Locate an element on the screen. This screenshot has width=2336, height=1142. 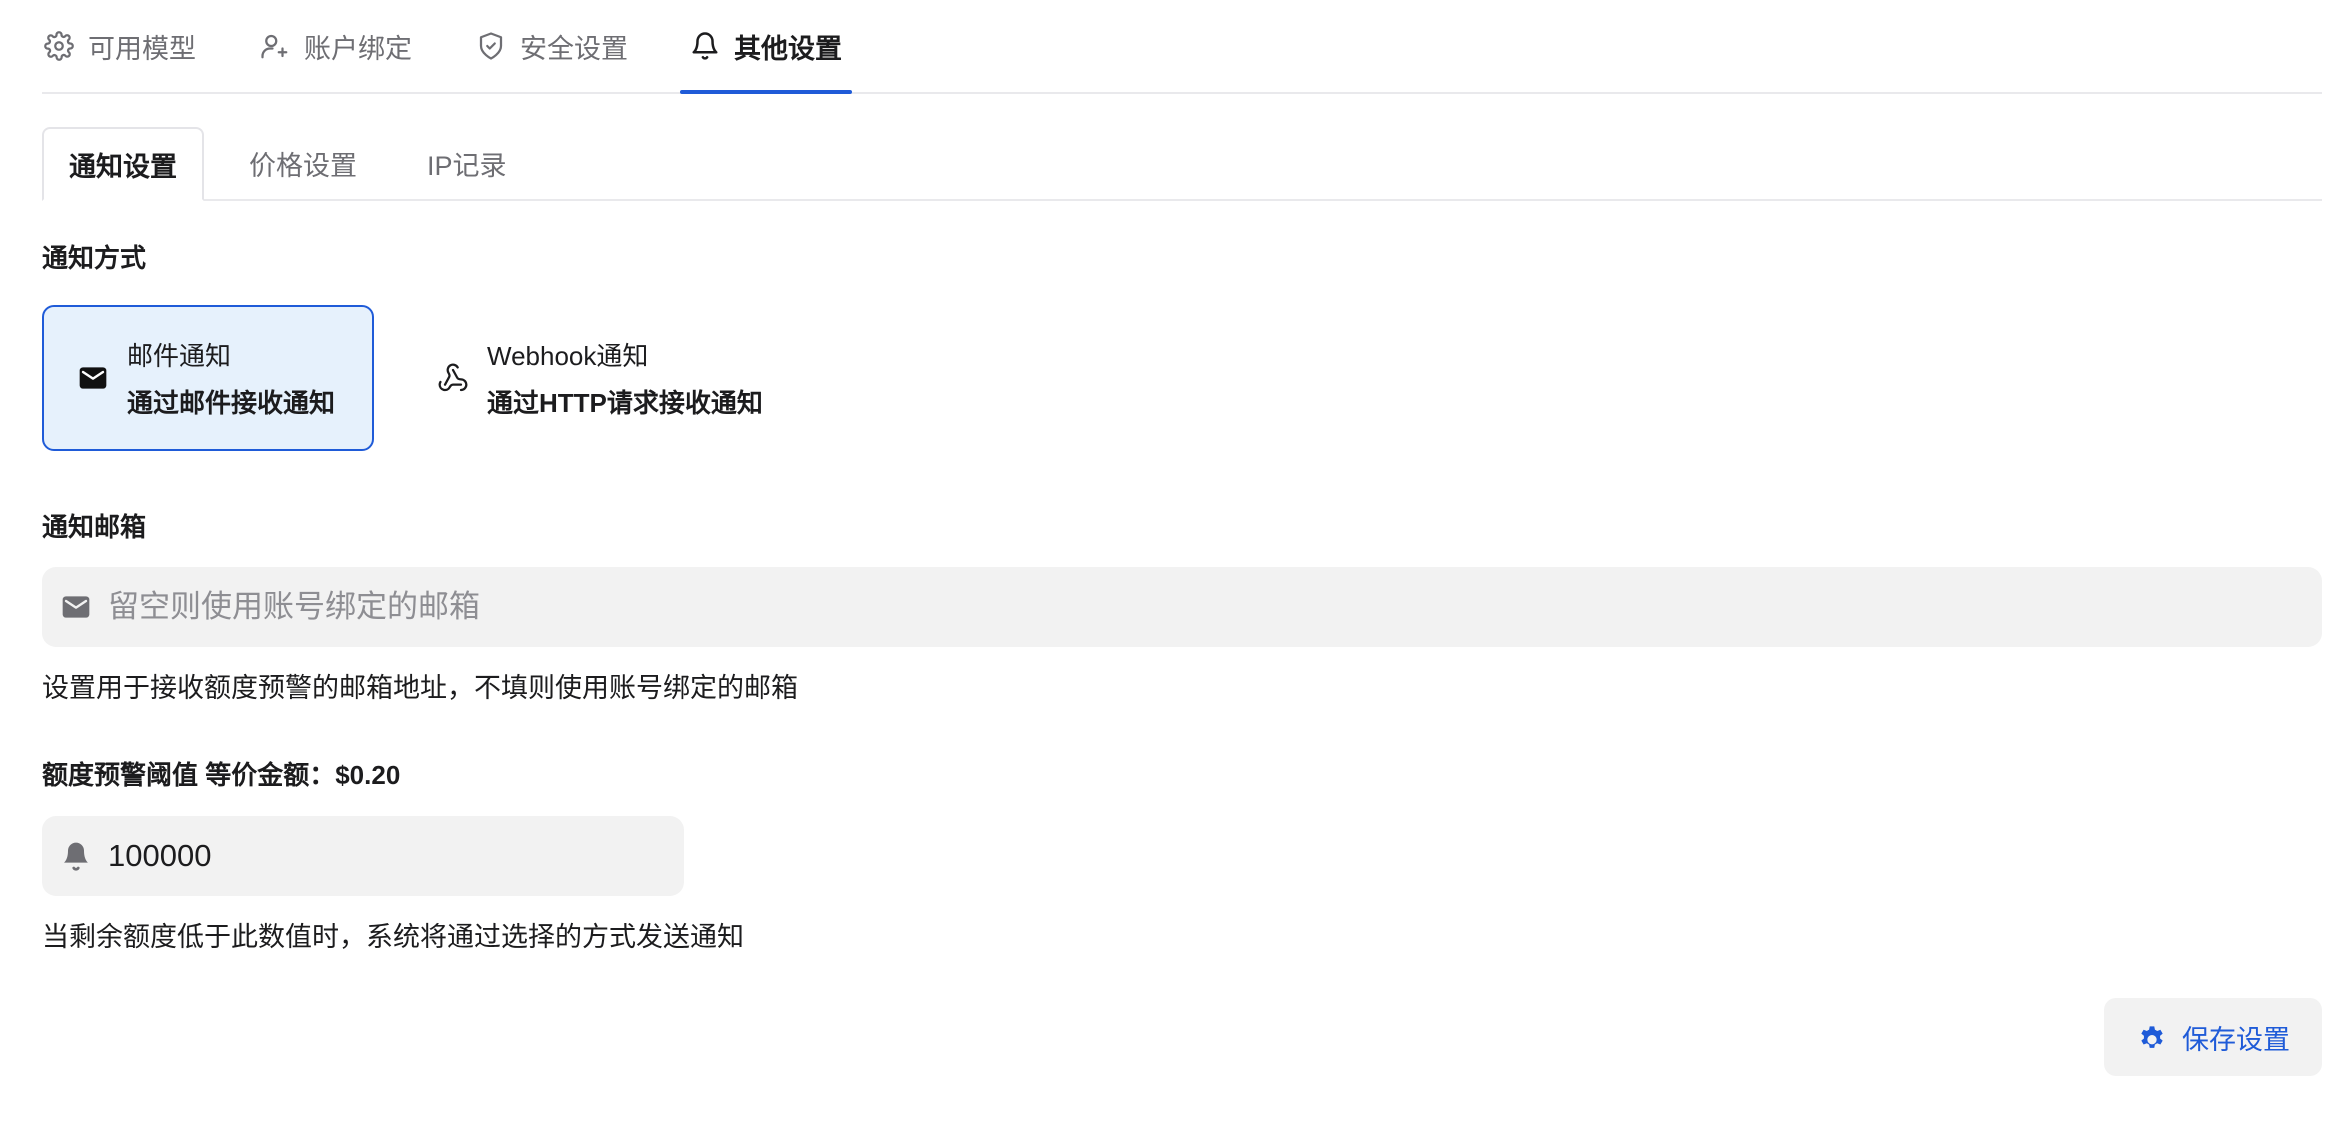
email-notify-text: 邮件通知 通过邮件接收通知 is located at coordinates (231, 378).